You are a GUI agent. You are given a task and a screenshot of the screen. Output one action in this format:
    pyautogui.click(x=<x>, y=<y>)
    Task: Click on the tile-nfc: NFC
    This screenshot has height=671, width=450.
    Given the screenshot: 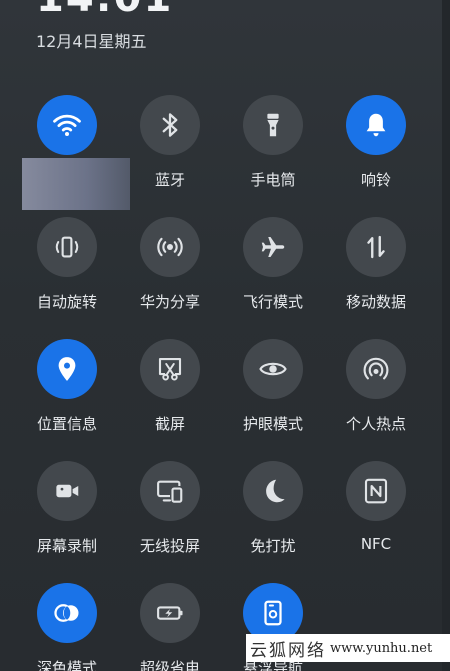 What is the action you would take?
    pyautogui.click(x=376, y=507)
    